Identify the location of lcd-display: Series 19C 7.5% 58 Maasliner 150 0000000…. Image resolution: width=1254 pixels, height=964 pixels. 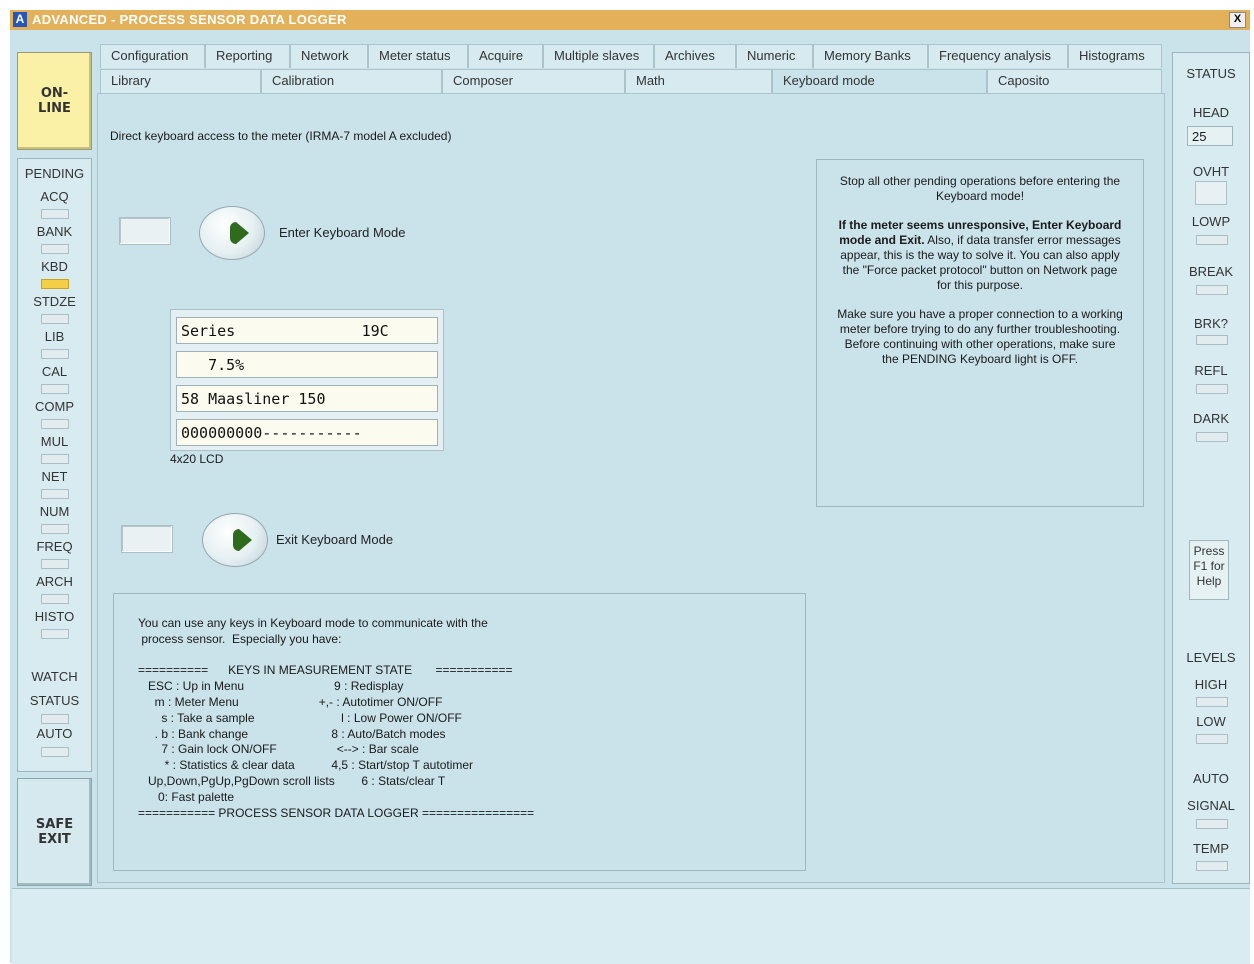
(307, 380).